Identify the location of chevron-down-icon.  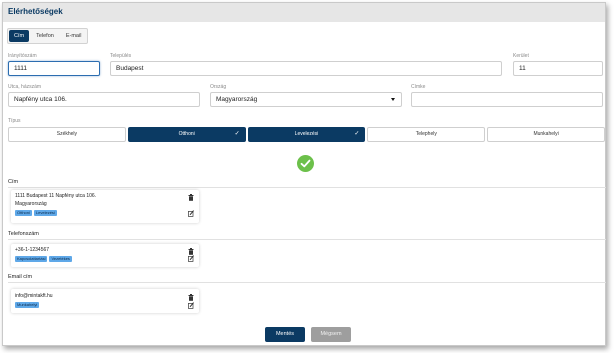
(393, 99).